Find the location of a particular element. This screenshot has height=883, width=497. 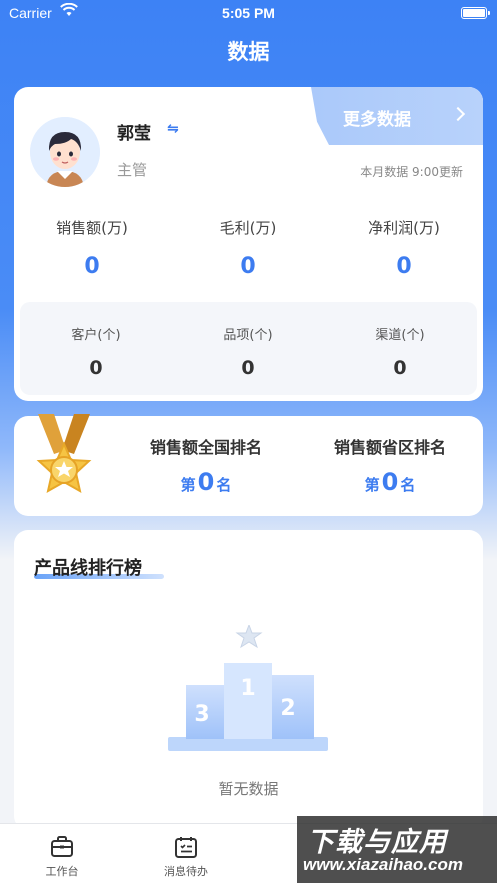

svg-text: 1 is located at coordinates (247, 688).